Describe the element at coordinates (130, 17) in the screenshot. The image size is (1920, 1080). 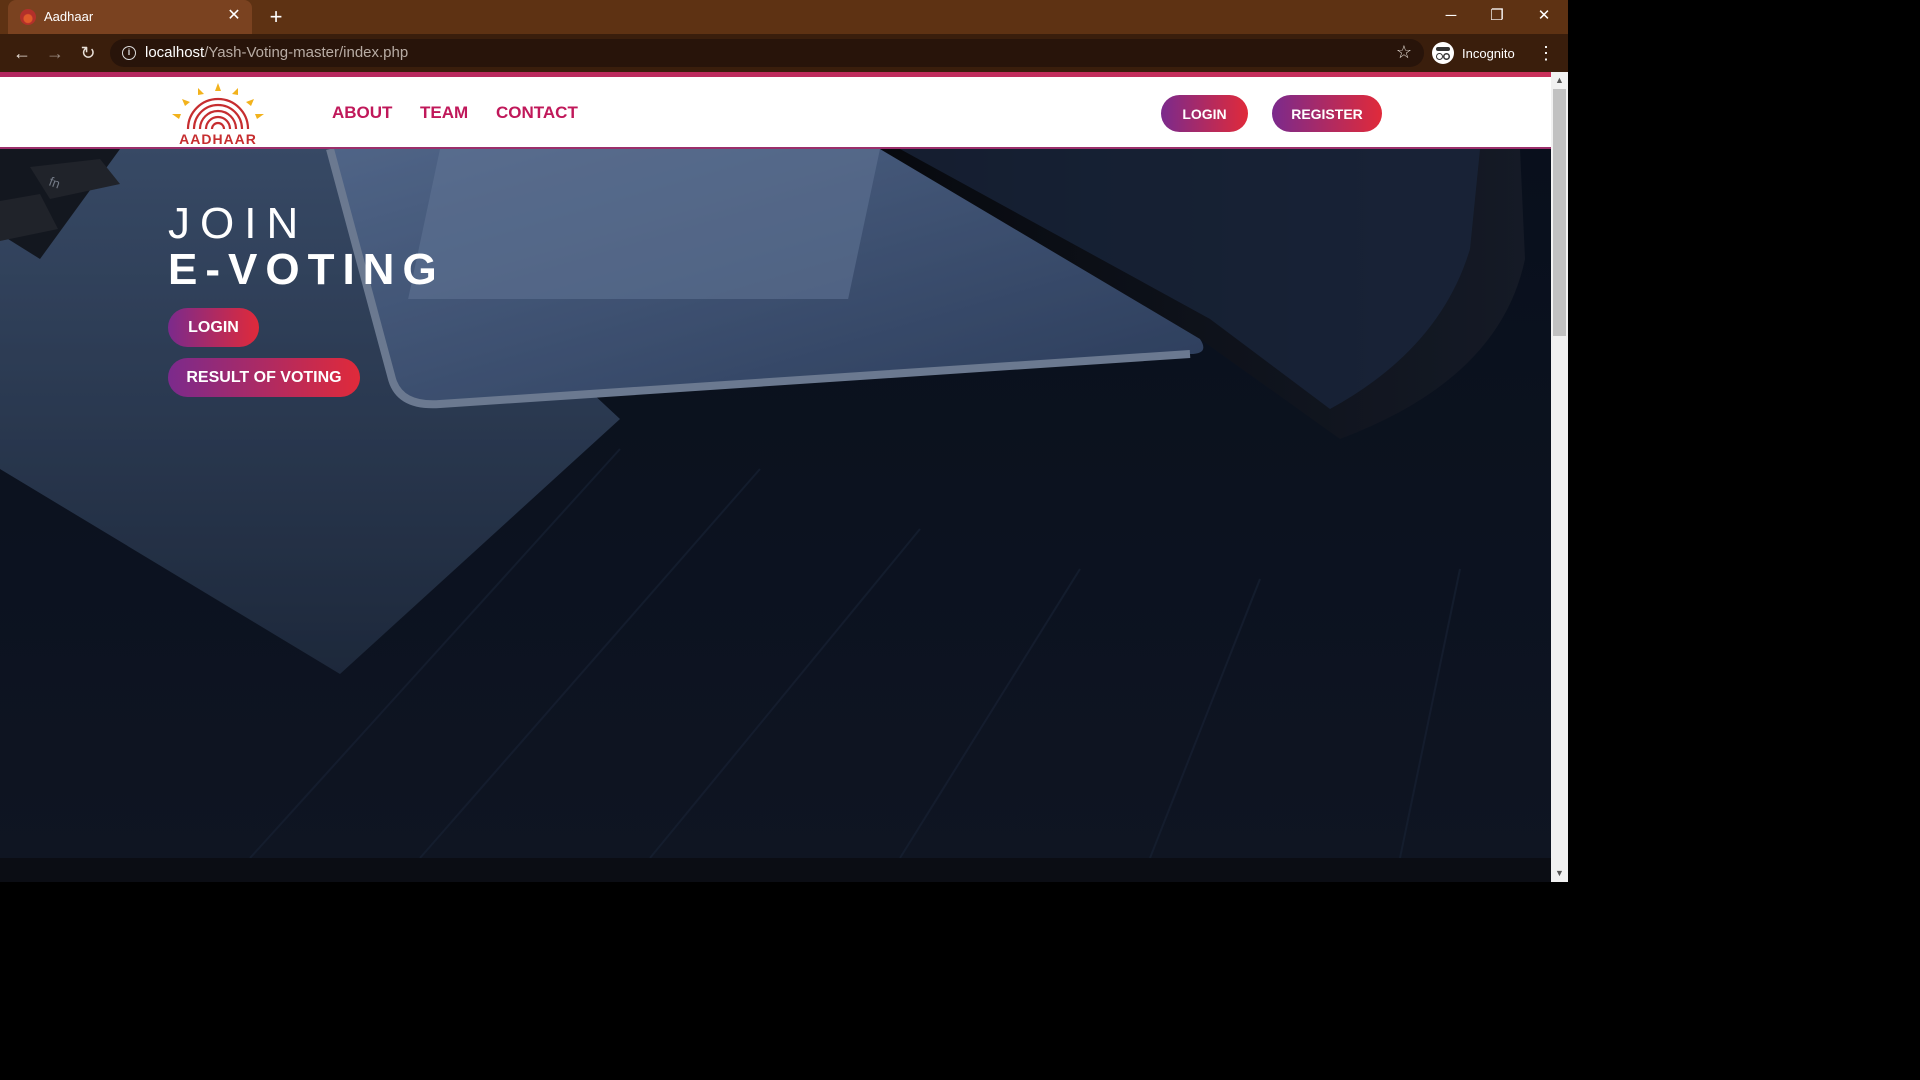
I see `browser-tab: Aadhaar ✕` at that location.